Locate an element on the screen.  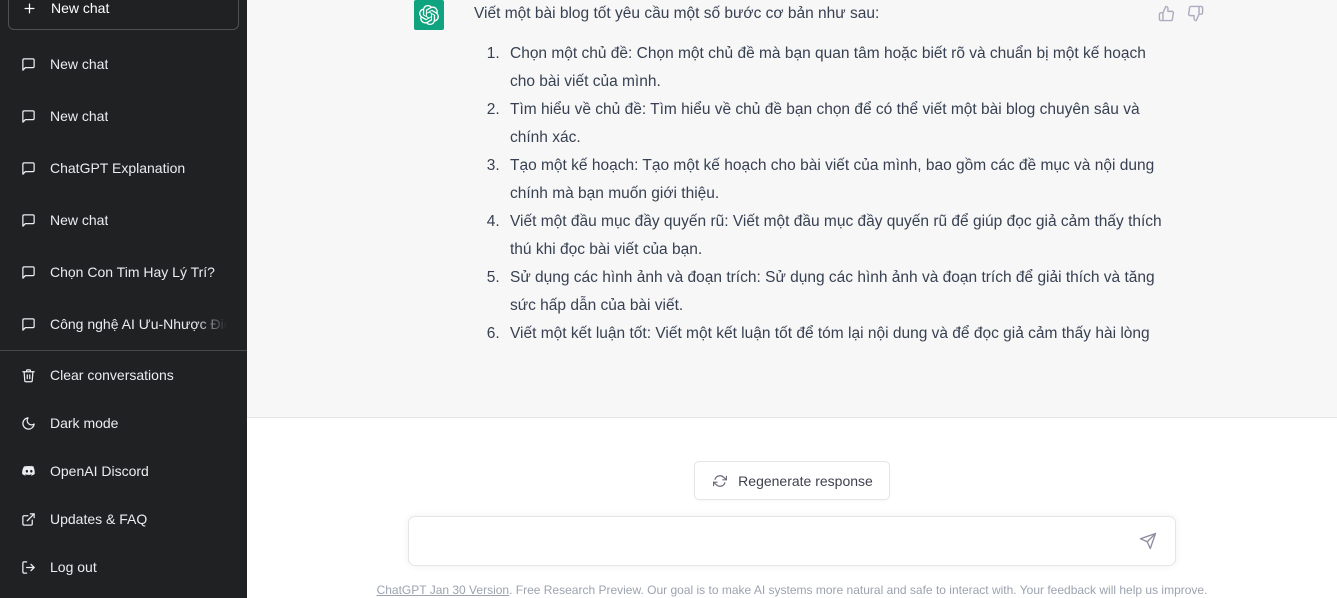
refresh-icon is located at coordinates (719, 480).